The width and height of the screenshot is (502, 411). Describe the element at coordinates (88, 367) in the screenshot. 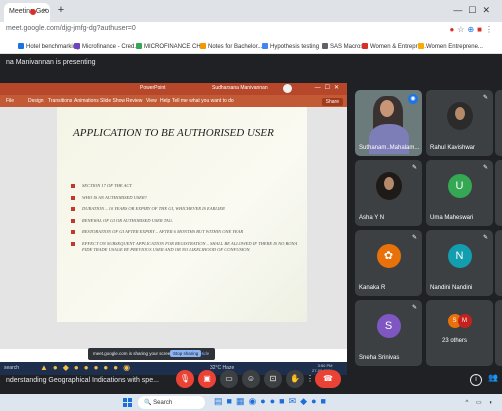

I see `shared-taskbar-icons: ▲●◆●●●●●◉` at that location.